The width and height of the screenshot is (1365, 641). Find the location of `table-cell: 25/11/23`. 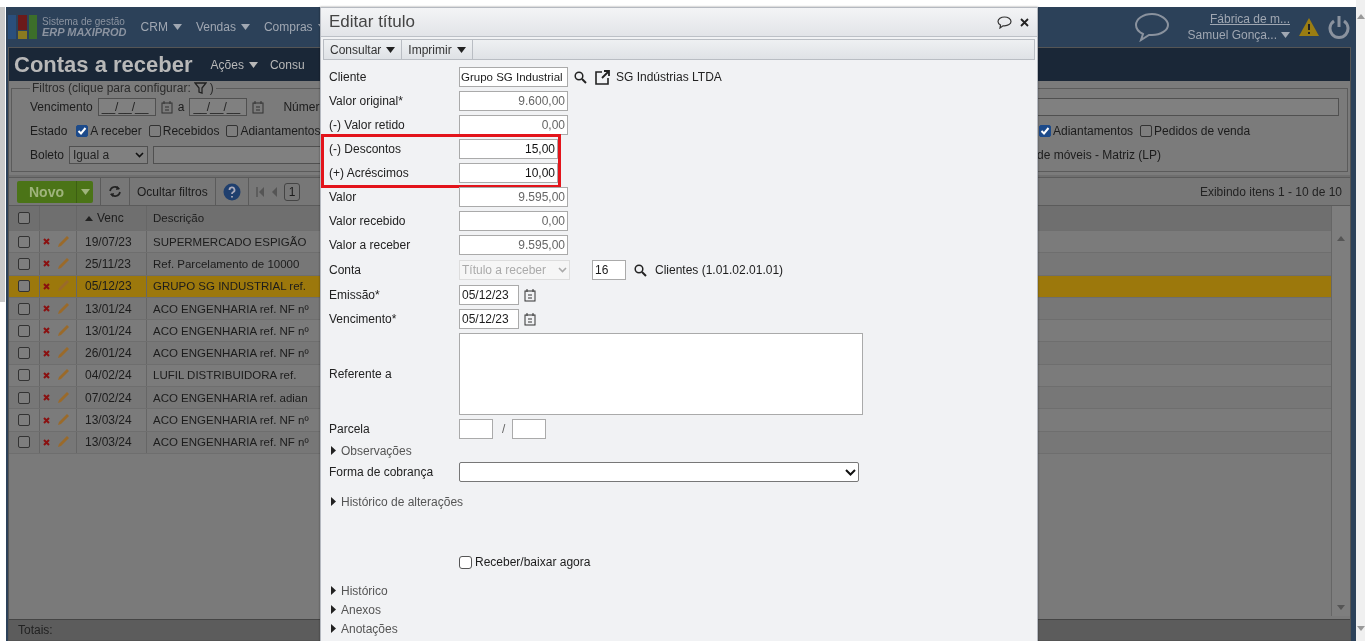

table-cell: 25/11/23 is located at coordinates (112, 264).